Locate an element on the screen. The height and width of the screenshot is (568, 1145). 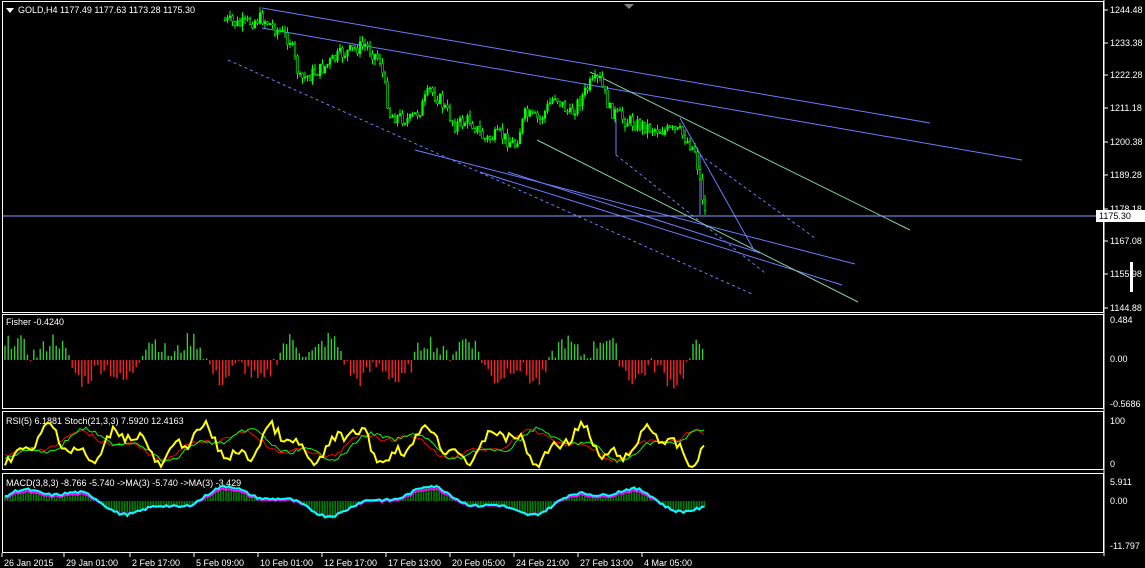
macd-line is located at coordinates (354, 501).